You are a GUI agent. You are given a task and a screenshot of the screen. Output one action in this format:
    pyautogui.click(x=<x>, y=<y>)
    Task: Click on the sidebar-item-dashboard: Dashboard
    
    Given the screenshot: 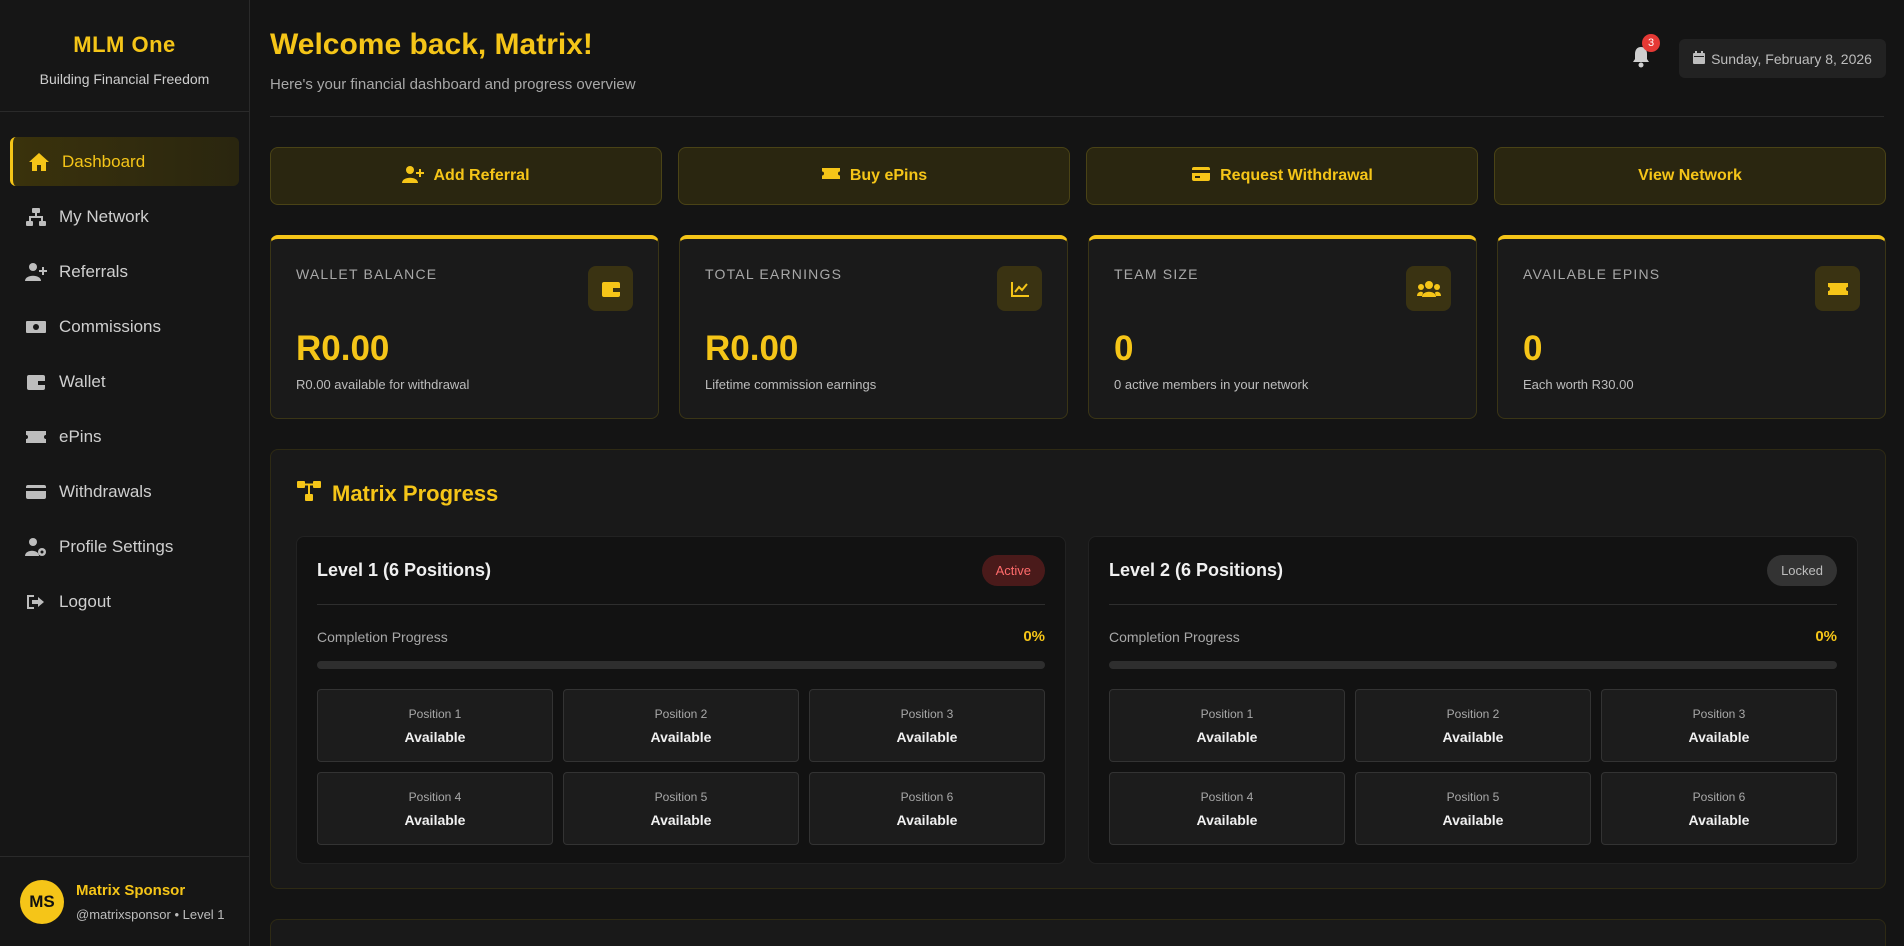 What is the action you would take?
    pyautogui.click(x=124, y=161)
    